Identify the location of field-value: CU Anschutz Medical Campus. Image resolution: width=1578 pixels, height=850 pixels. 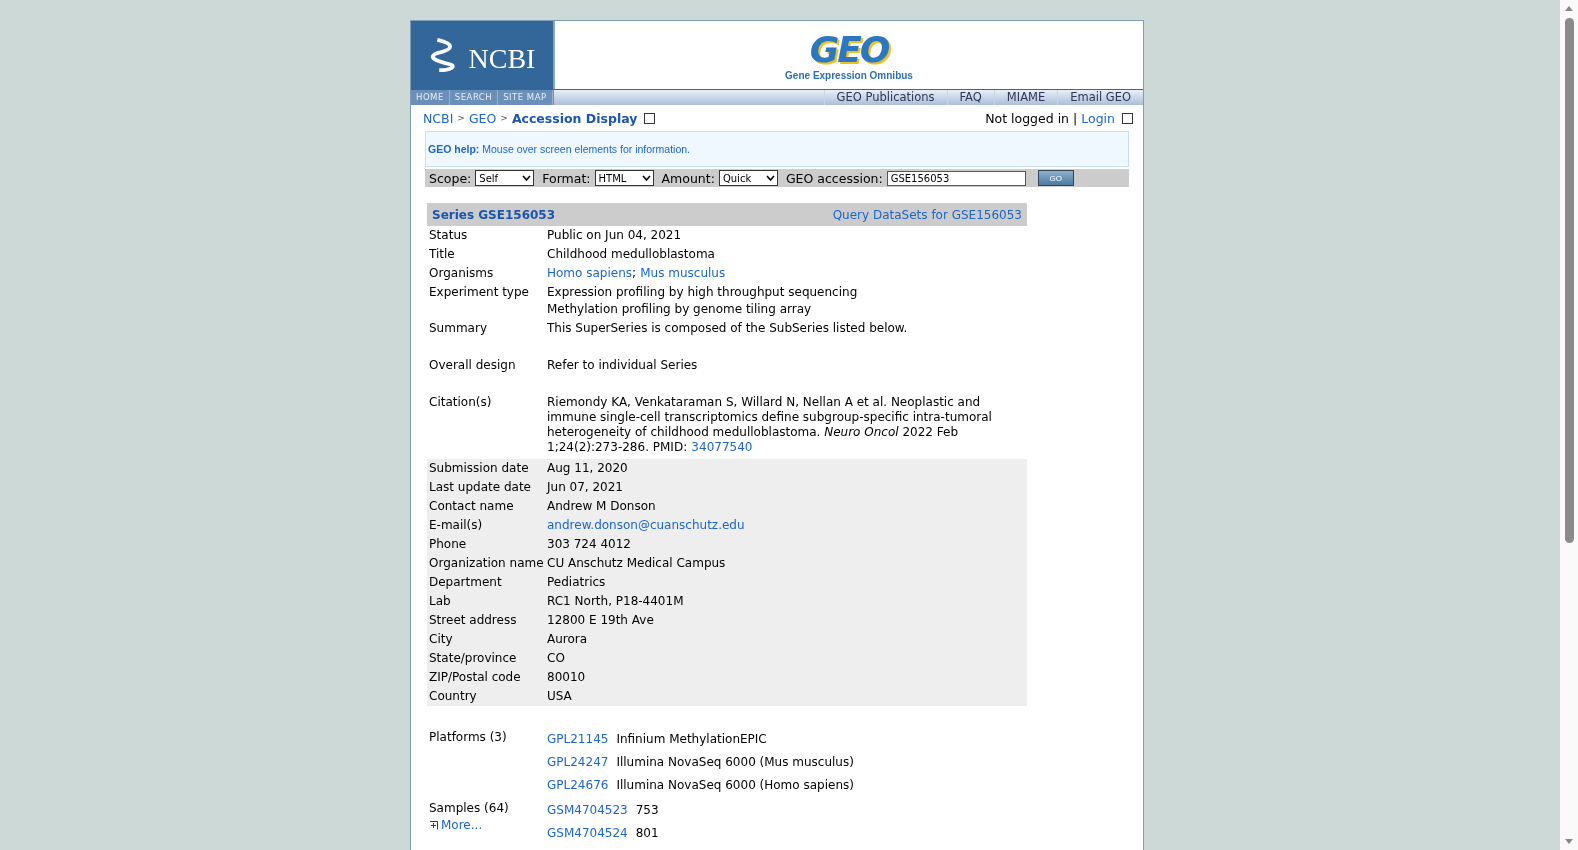
(637, 563).